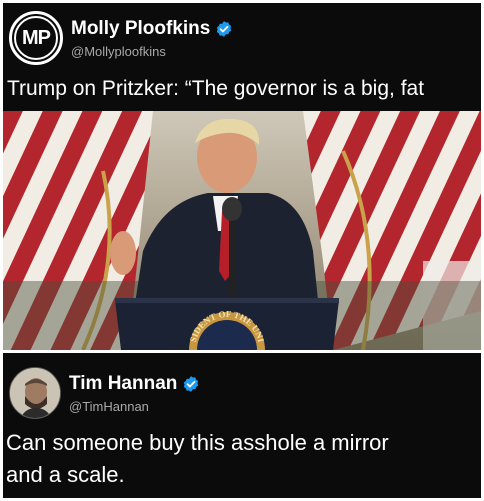 This screenshot has height=501, width=484. Describe the element at coordinates (197, 442) in the screenshot. I see `tweet-text-line-1: Can someone buy this asshole a mirror` at that location.